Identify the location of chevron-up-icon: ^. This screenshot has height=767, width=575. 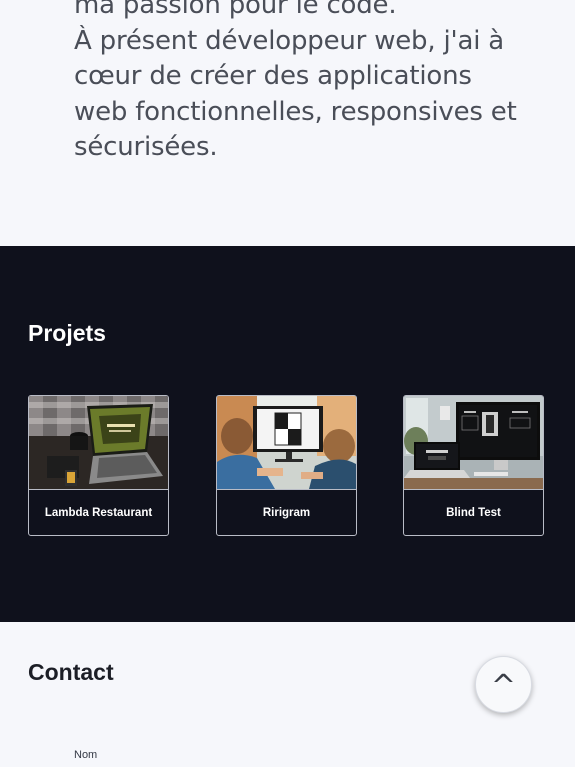
(503, 686).